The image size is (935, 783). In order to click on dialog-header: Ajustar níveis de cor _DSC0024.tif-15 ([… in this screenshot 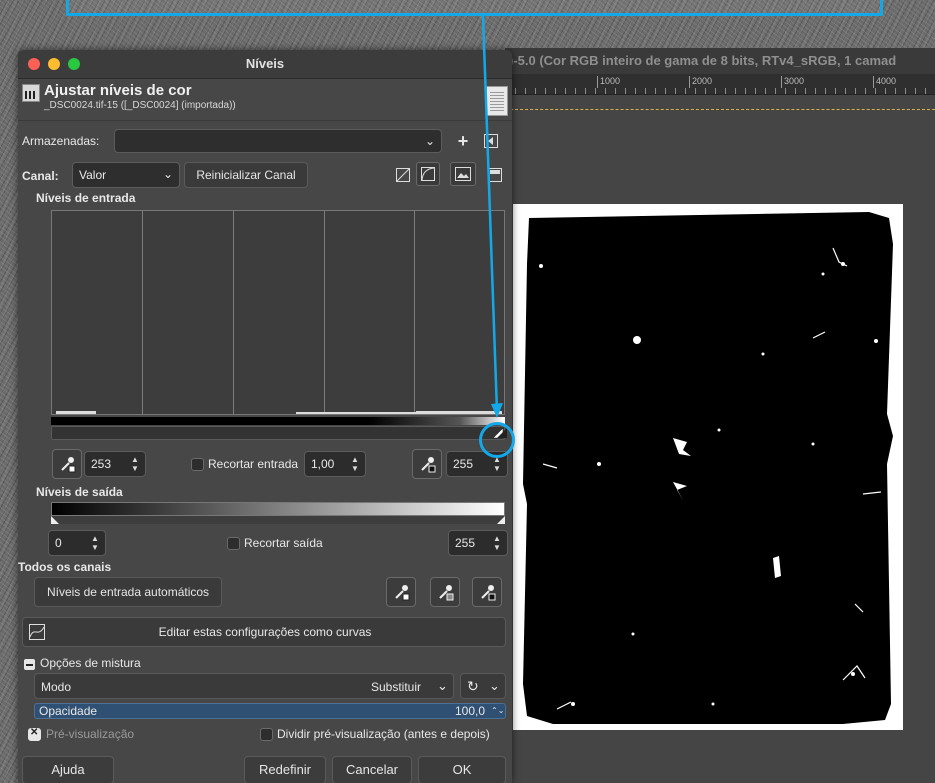, I will do `click(265, 100)`.